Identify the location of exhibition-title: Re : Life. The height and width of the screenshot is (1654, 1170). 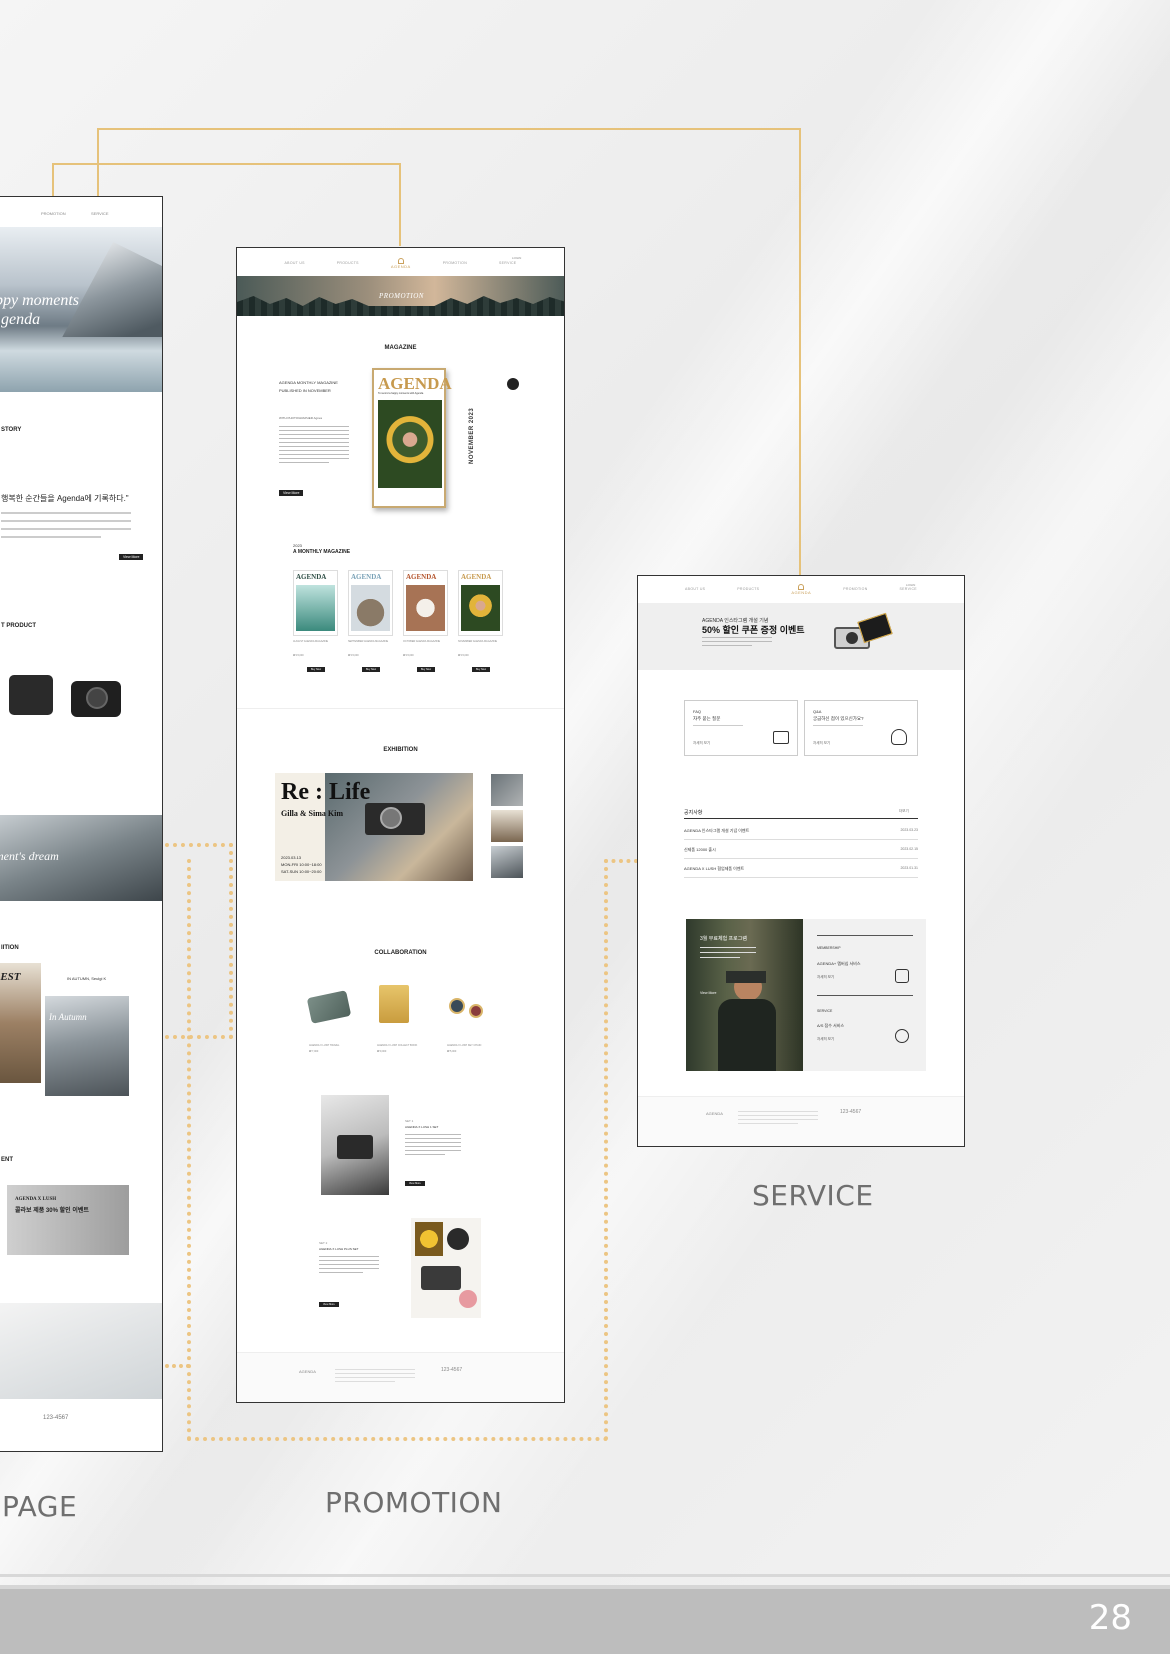
(326, 792).